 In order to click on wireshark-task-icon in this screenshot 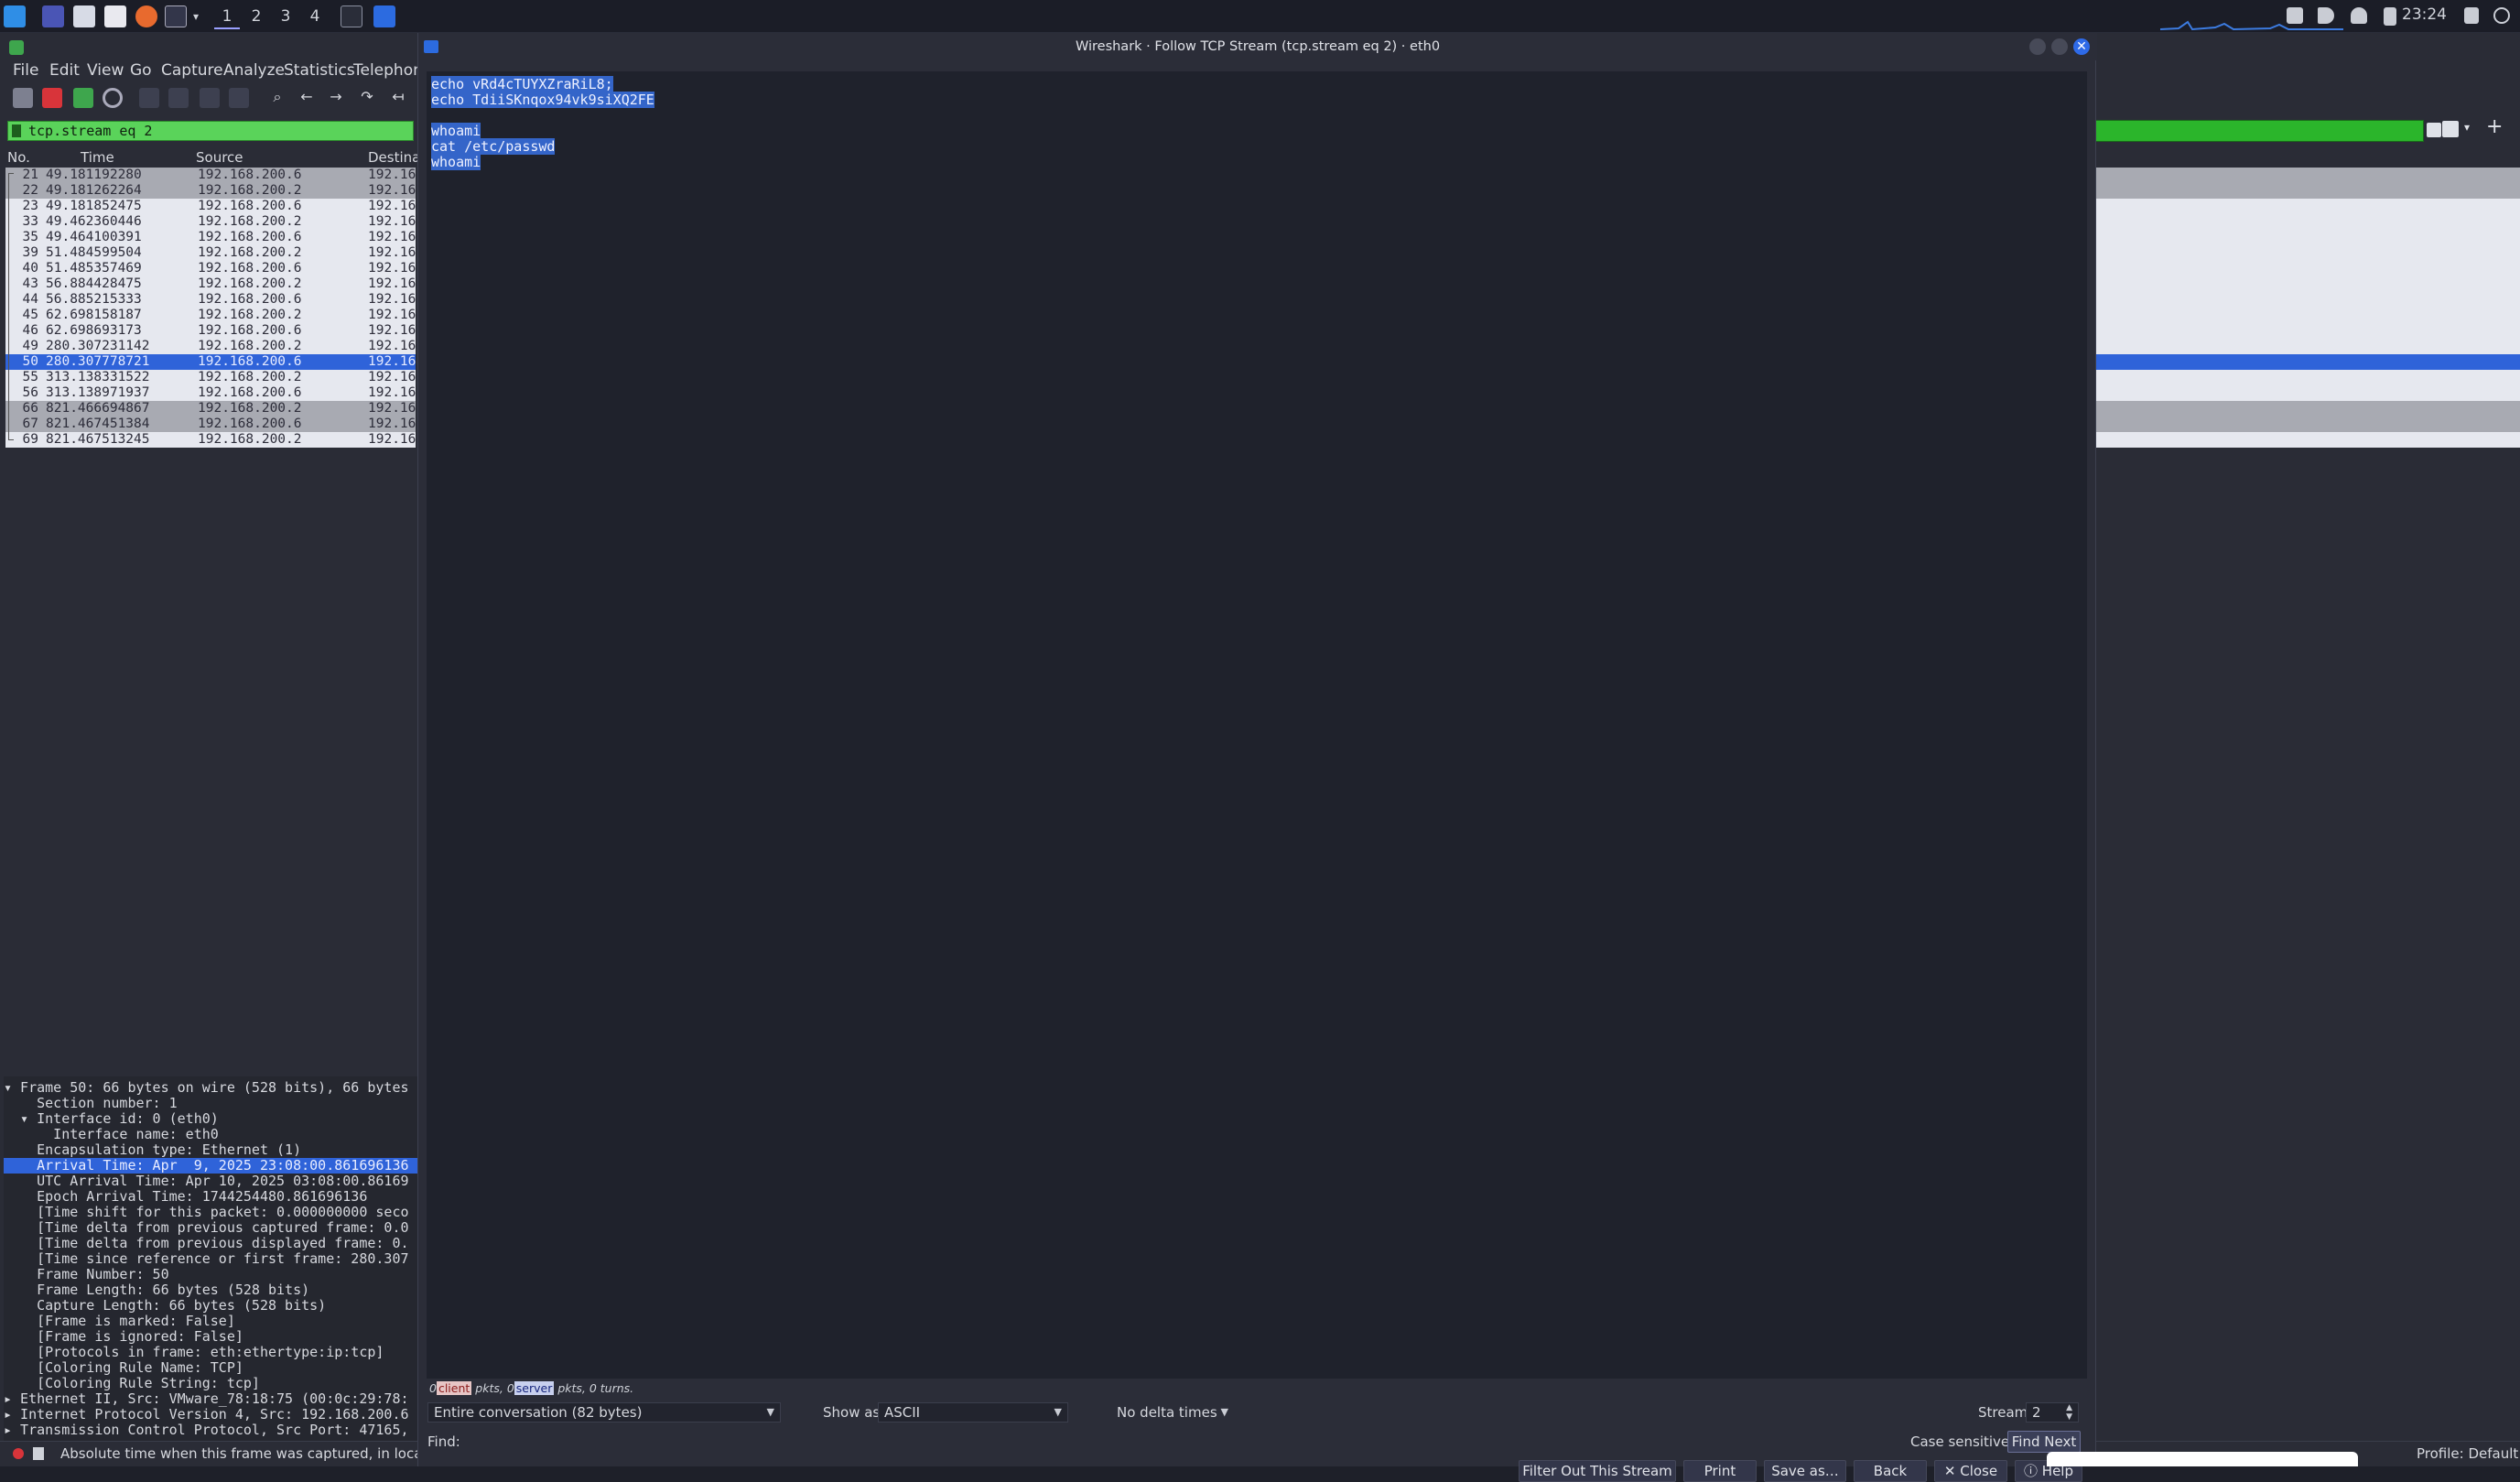, I will do `click(384, 16)`.